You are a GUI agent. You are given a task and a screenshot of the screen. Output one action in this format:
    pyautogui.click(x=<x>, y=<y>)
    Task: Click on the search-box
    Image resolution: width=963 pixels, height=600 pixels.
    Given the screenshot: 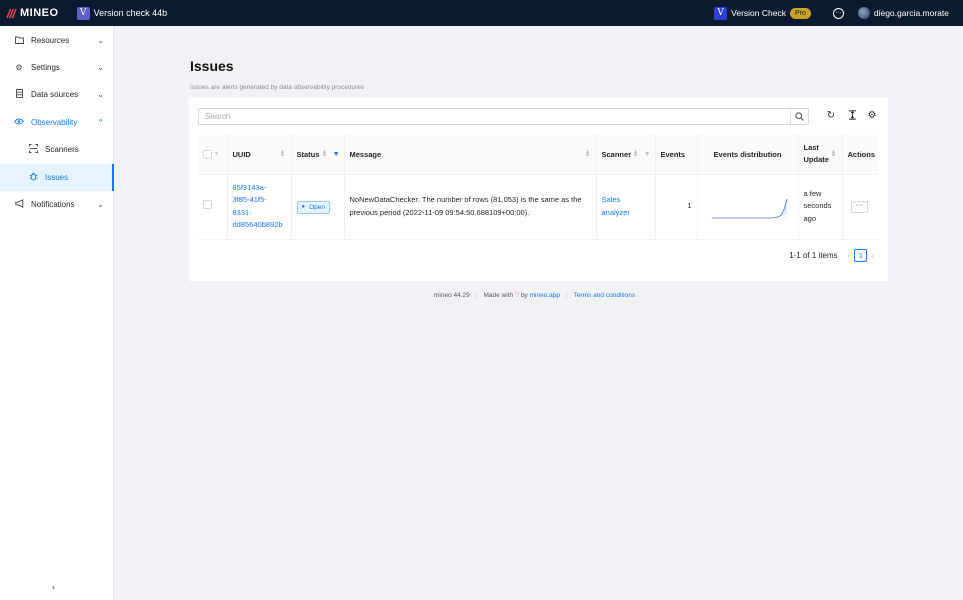 What is the action you would take?
    pyautogui.click(x=503, y=116)
    